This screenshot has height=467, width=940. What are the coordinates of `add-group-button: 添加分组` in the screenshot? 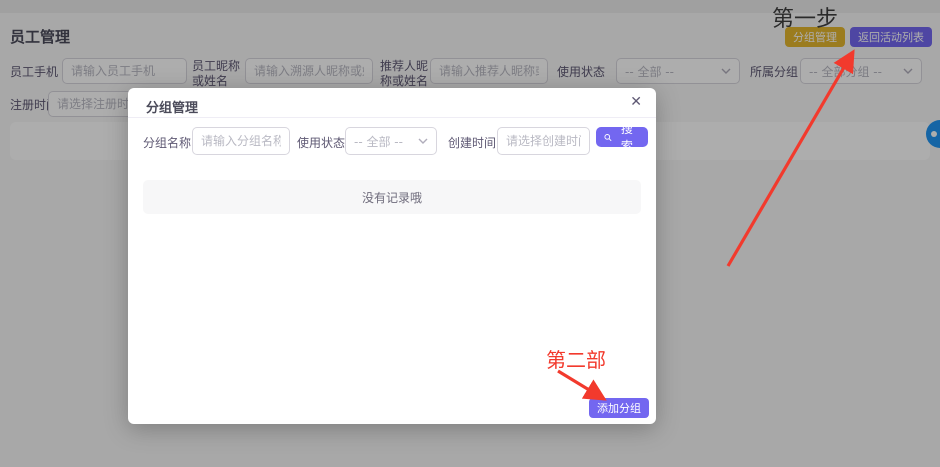 It's located at (619, 408).